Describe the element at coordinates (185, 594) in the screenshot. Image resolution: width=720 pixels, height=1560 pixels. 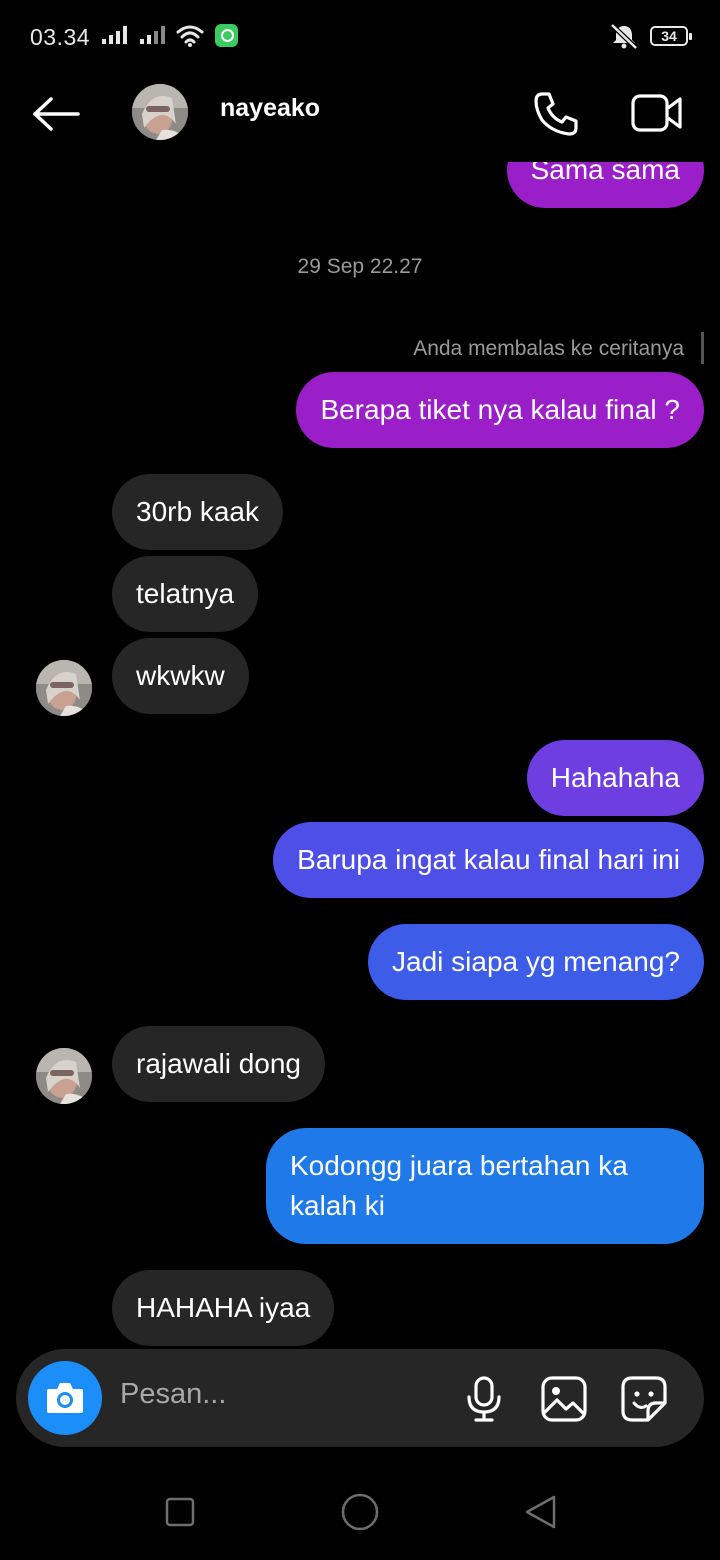
I see `message-bubble-received: telatnya` at that location.